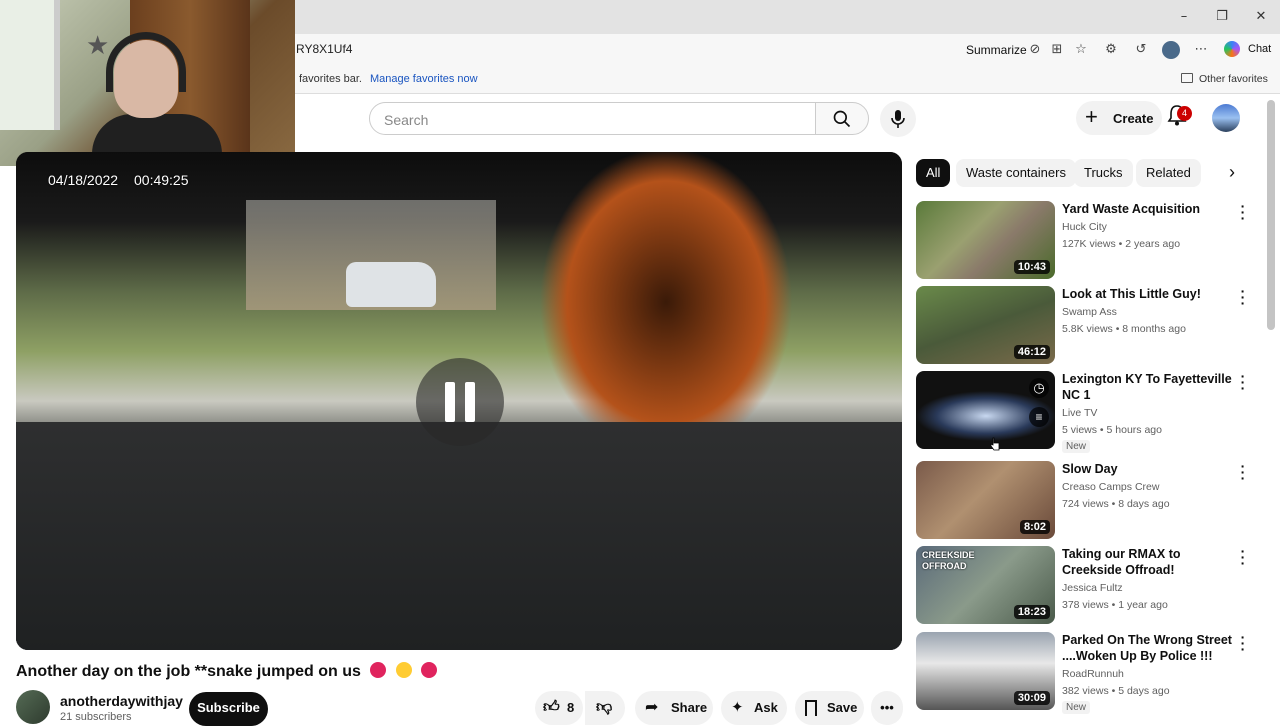  Describe the element at coordinates (1039, 388) in the screenshot. I see `watch-later-icon: ◷` at that location.